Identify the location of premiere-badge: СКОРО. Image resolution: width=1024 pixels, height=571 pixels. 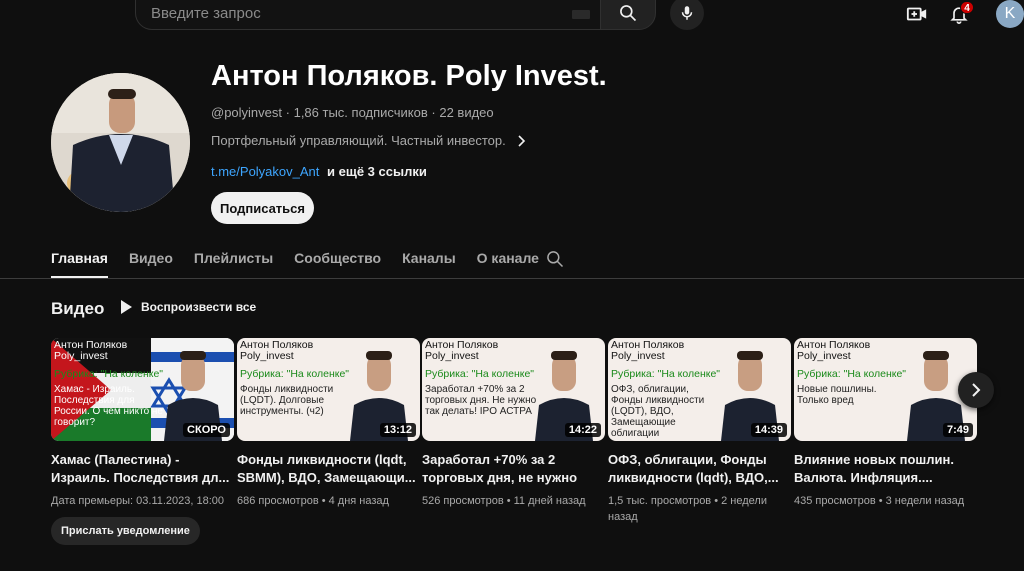
(206, 430).